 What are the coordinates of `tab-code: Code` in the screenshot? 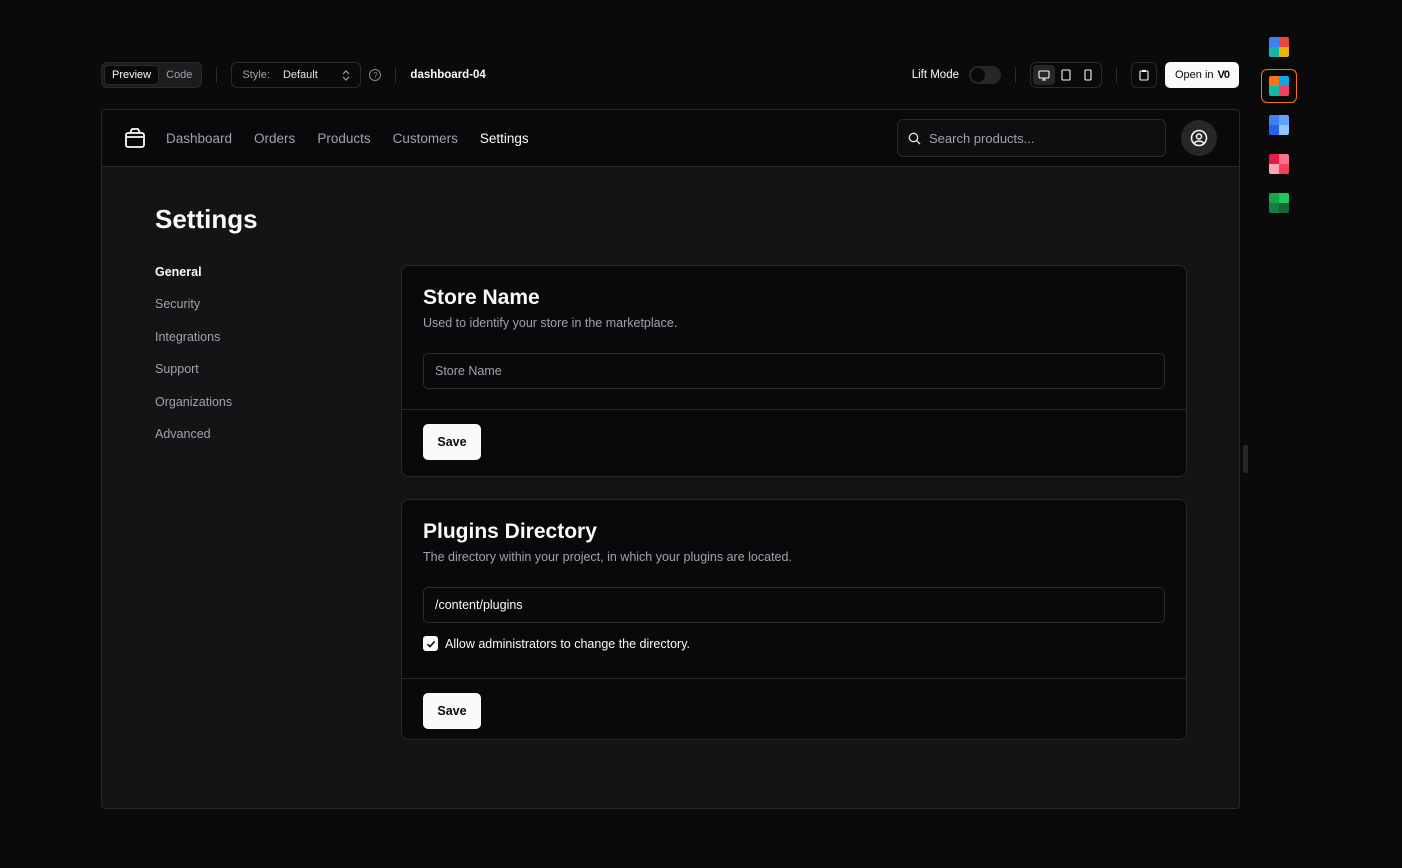 It's located at (179, 75).